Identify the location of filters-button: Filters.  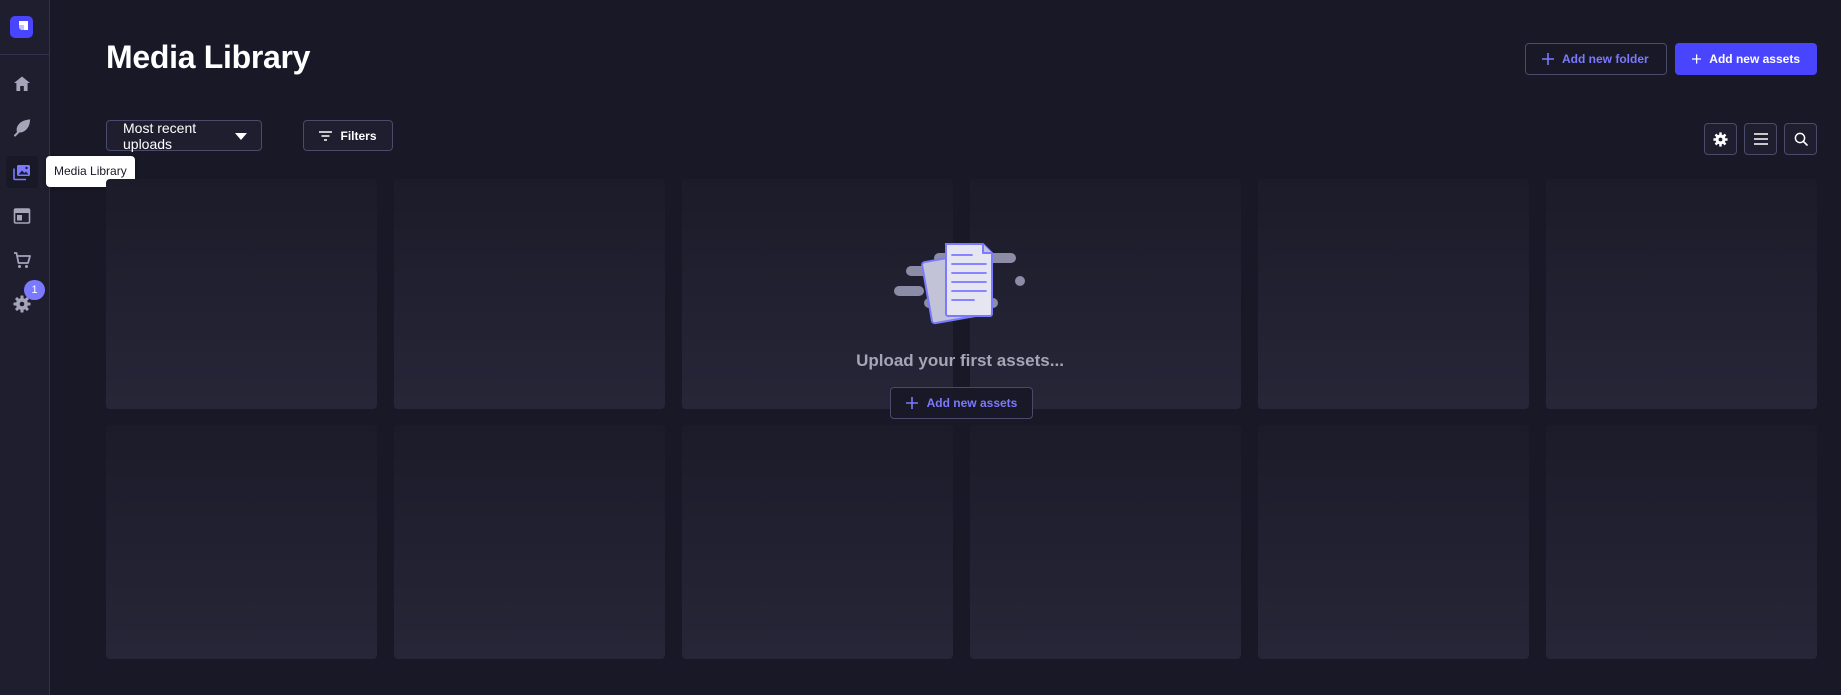
(348, 135).